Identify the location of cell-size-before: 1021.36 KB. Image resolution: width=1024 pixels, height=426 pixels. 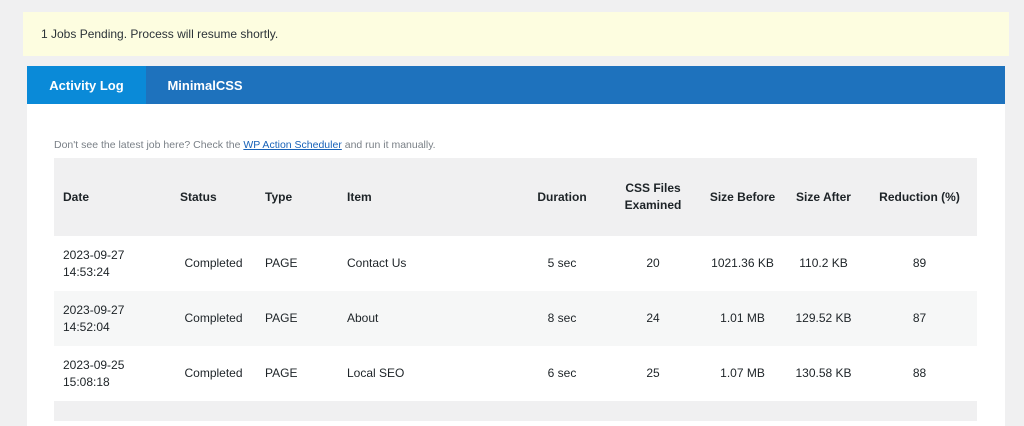
(742, 263).